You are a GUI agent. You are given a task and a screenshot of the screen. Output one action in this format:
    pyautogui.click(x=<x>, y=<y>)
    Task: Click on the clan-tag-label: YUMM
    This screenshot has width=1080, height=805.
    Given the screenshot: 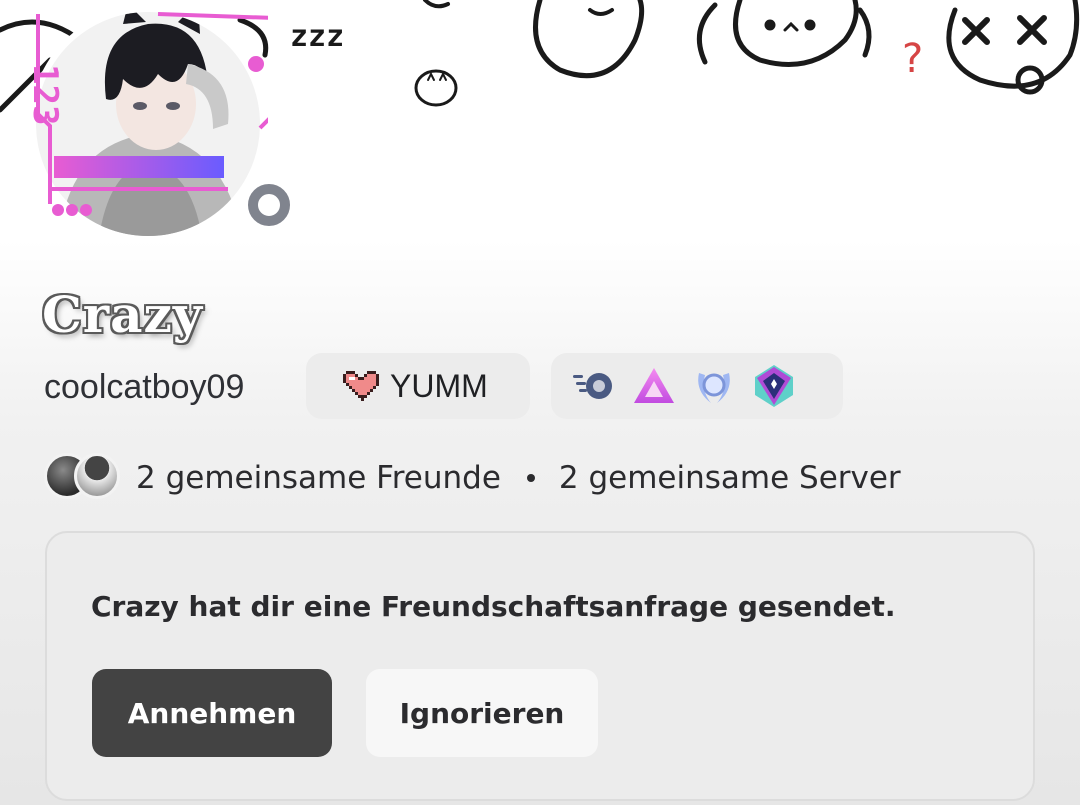 What is the action you would take?
    pyautogui.click(x=439, y=385)
    